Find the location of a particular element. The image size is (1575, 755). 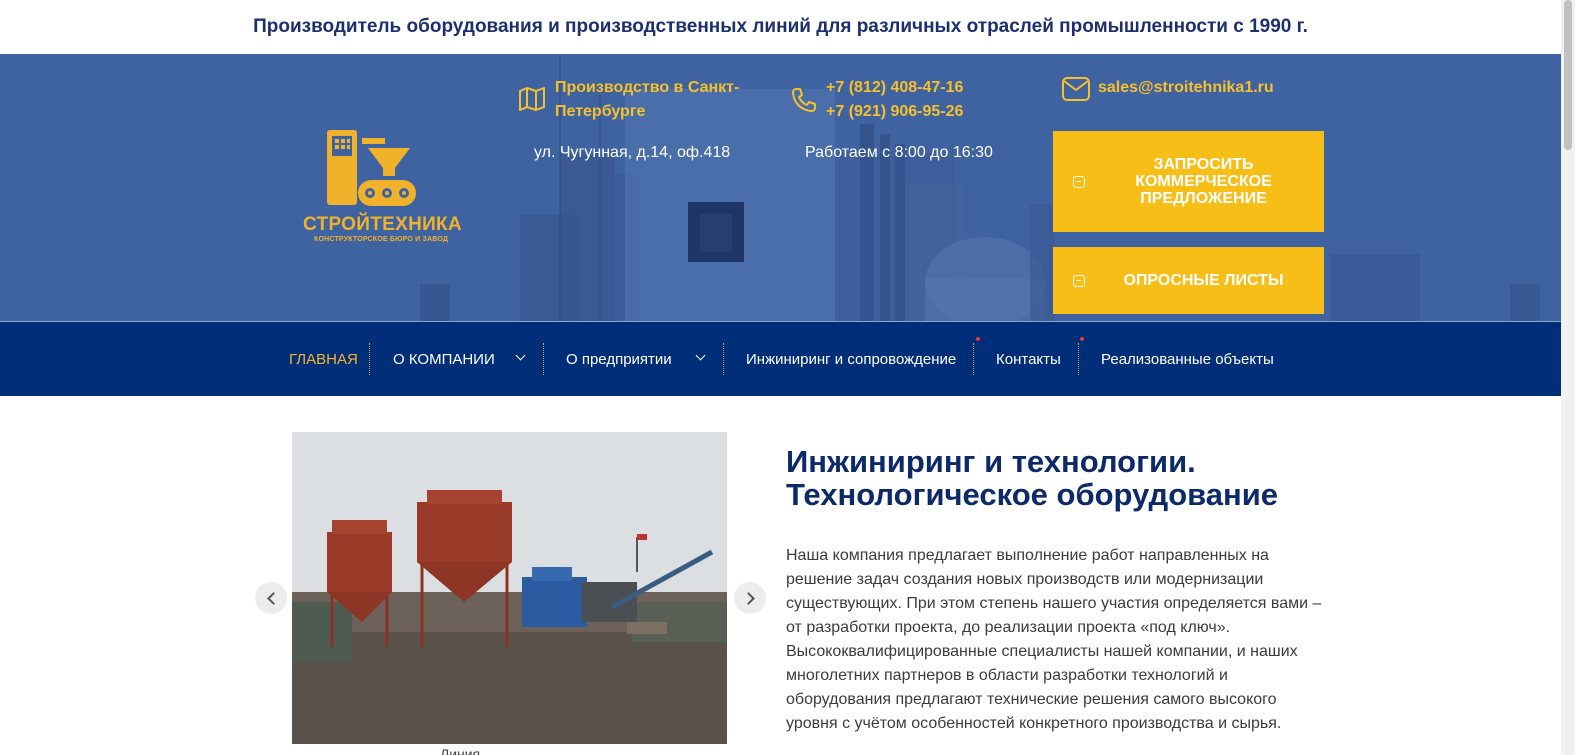

slider-next-button is located at coordinates (750, 598).